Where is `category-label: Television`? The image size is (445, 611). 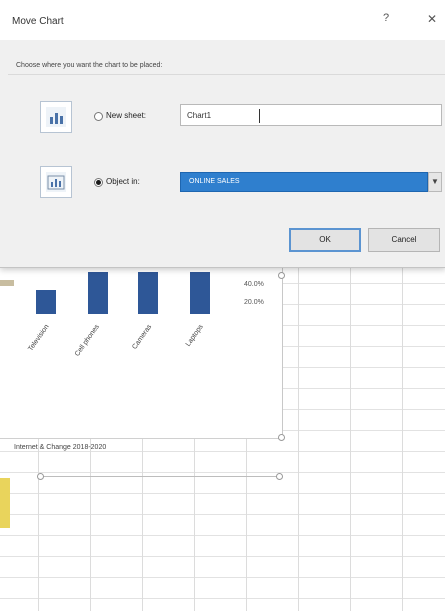 category-label: Television is located at coordinates (39, 338).